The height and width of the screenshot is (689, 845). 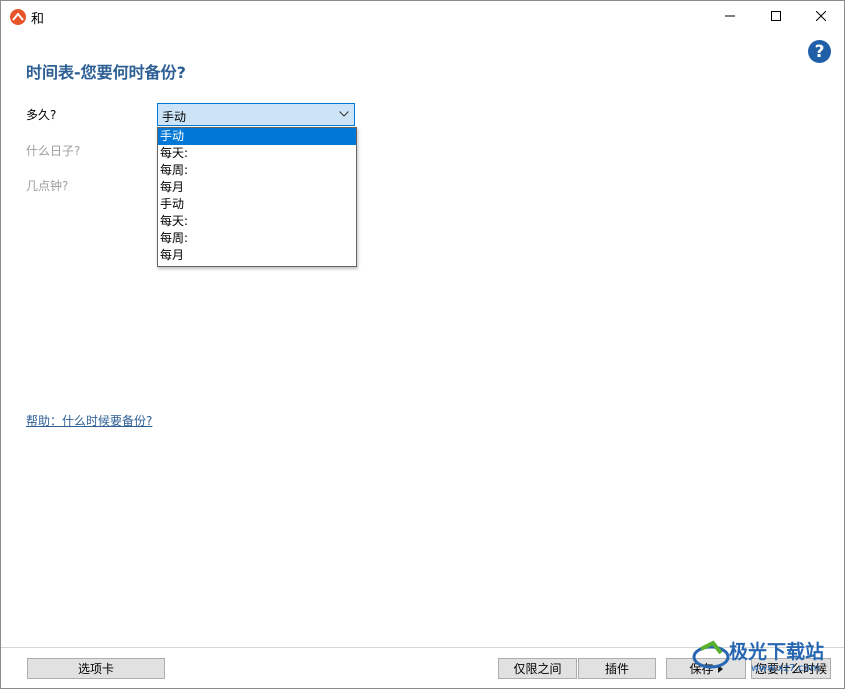 I want to click on watermark-url: www.xz7.com, so click(x=785, y=668).